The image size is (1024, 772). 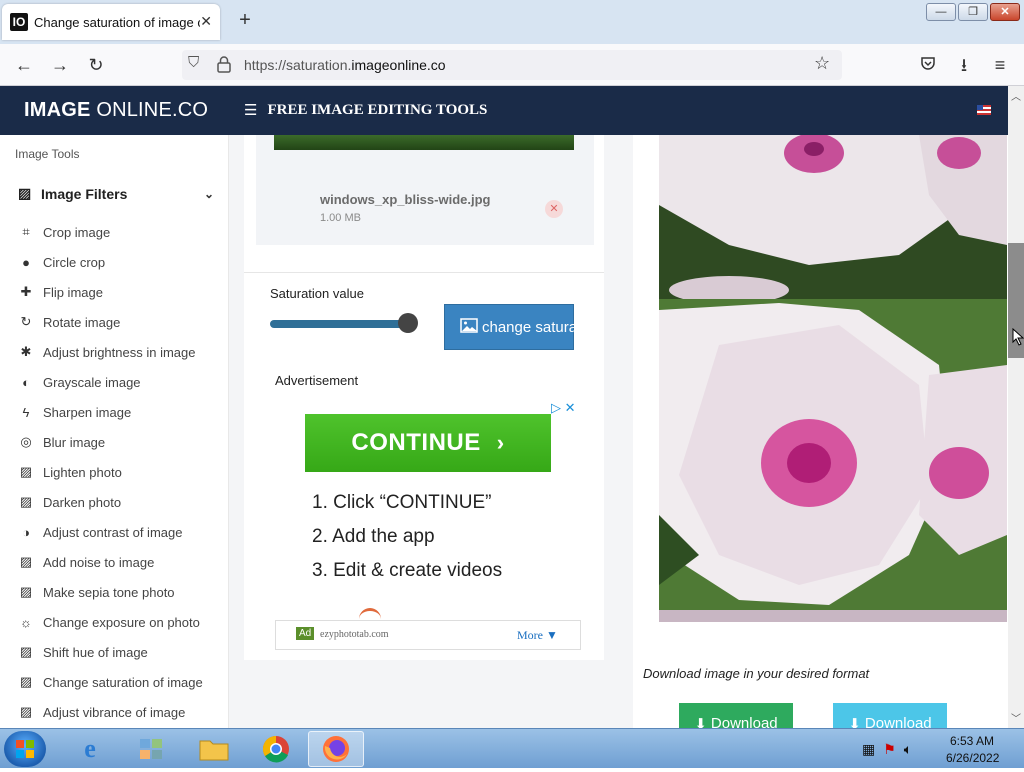 What do you see at coordinates (120, 292) in the screenshot?
I see `sidebar-item: ✚ Flip image` at bounding box center [120, 292].